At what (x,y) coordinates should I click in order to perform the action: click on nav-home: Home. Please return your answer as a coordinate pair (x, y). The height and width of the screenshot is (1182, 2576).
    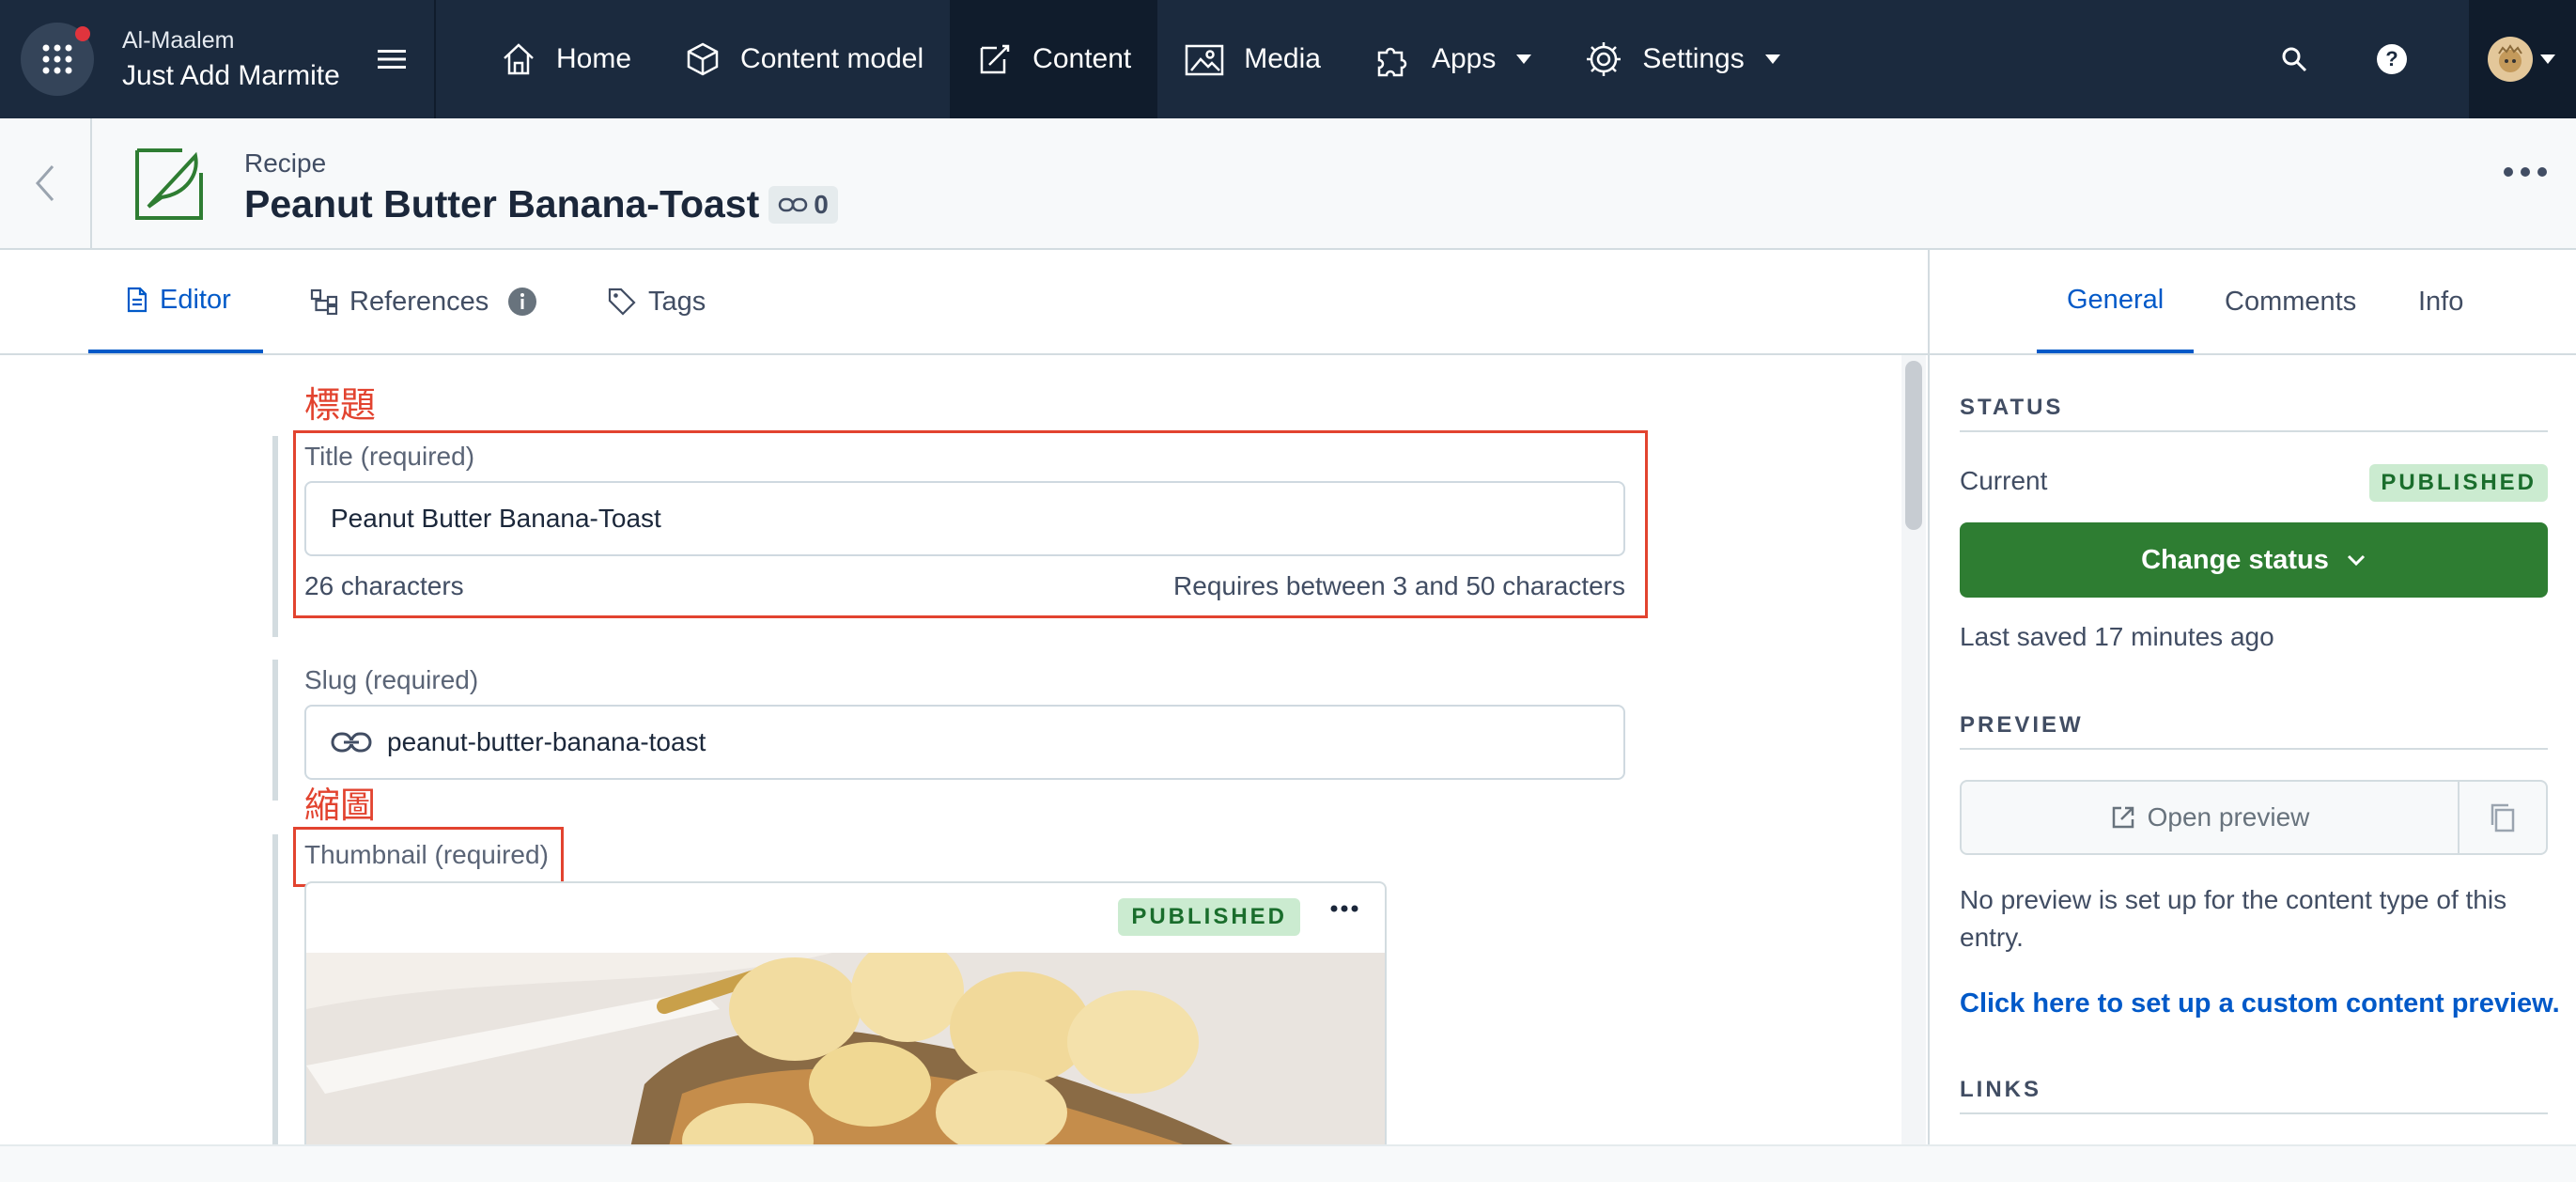
    Looking at the image, I should click on (565, 59).